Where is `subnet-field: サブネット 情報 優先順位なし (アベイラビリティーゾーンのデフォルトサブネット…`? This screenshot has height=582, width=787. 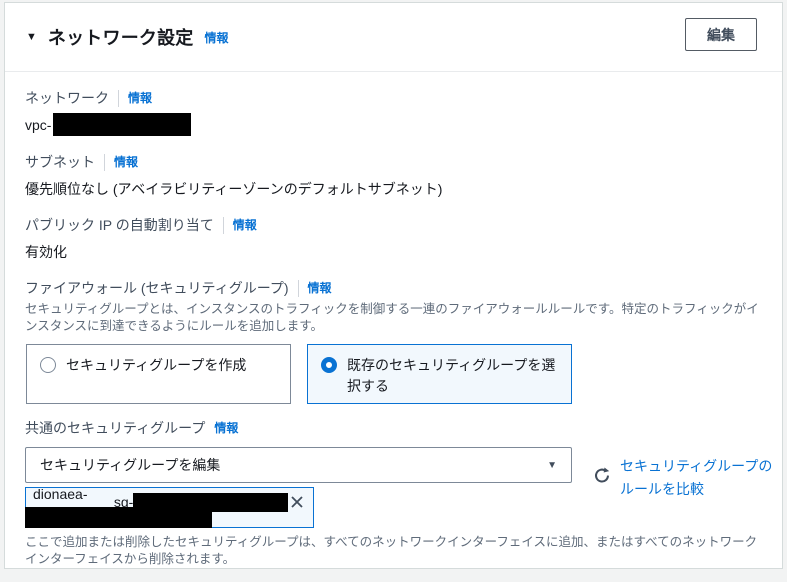 subnet-field: サブネット 情報 優先順位なし (アベイラビリティーゾーンのデフォルトサブネット… is located at coordinates (393, 176).